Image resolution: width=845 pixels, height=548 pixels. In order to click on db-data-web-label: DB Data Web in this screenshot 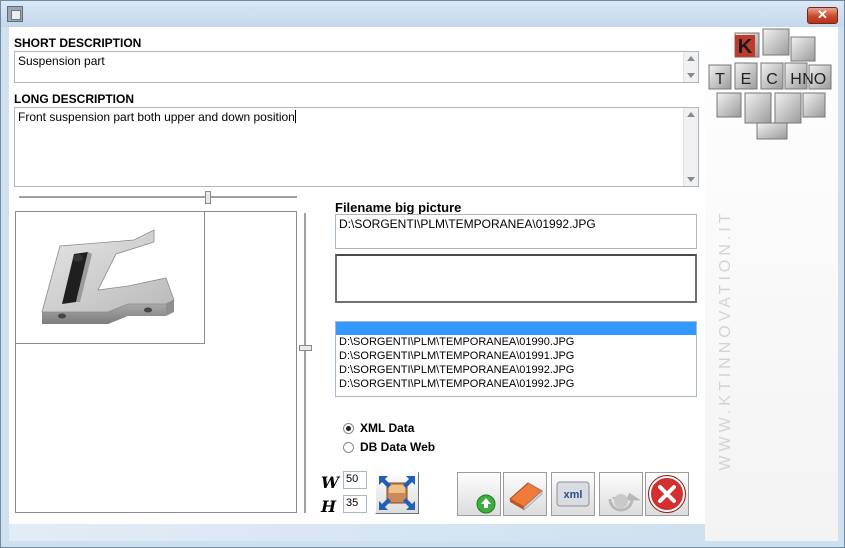, I will do `click(398, 447)`.